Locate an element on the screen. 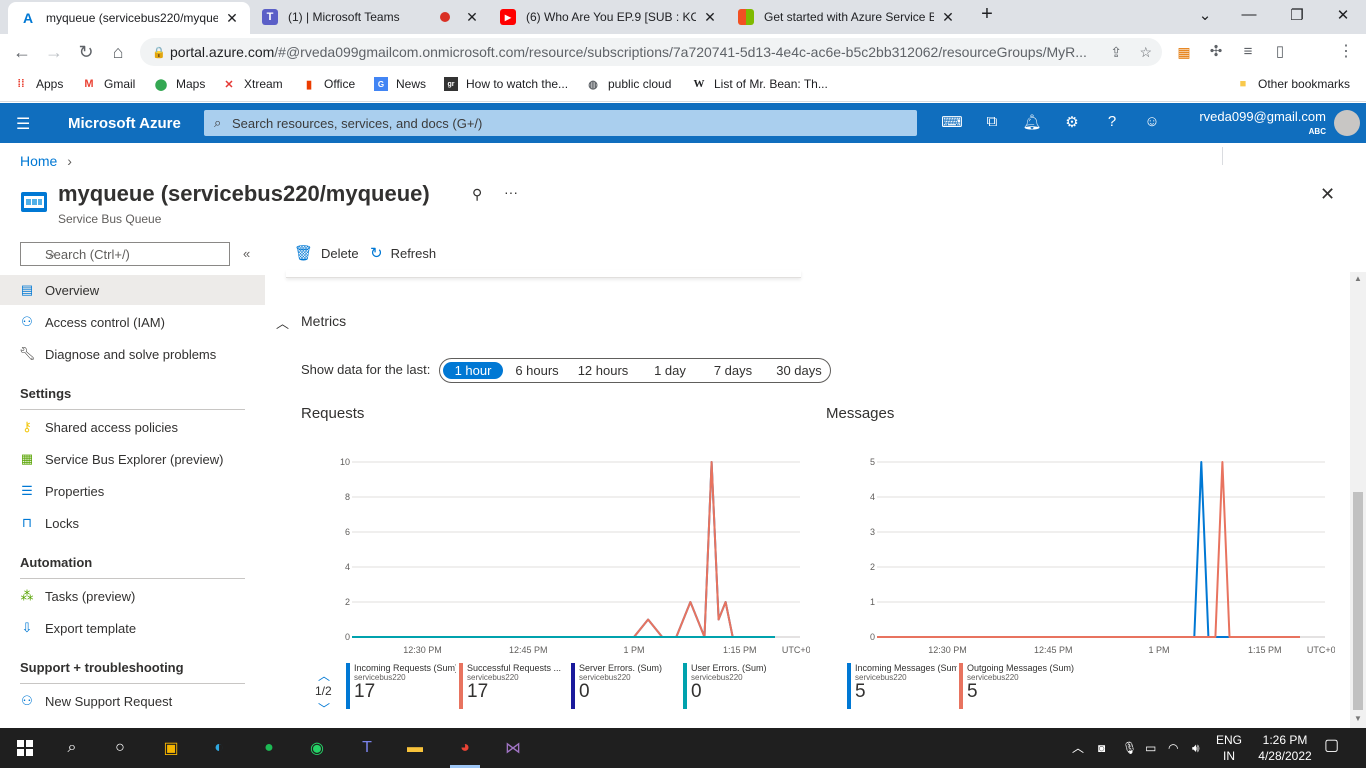  bookmark-office: ▮ Office is located at coordinates (328, 84).